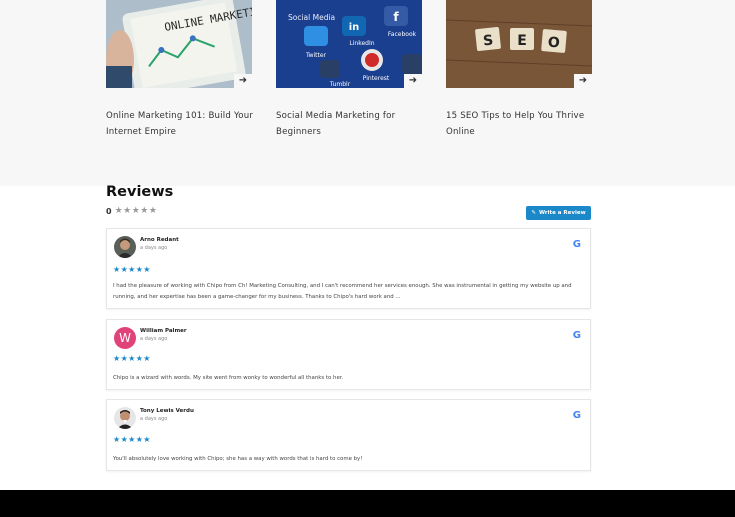 The image size is (735, 517). I want to click on post-title: Social Media Marketing for Beginners, so click(351, 124).